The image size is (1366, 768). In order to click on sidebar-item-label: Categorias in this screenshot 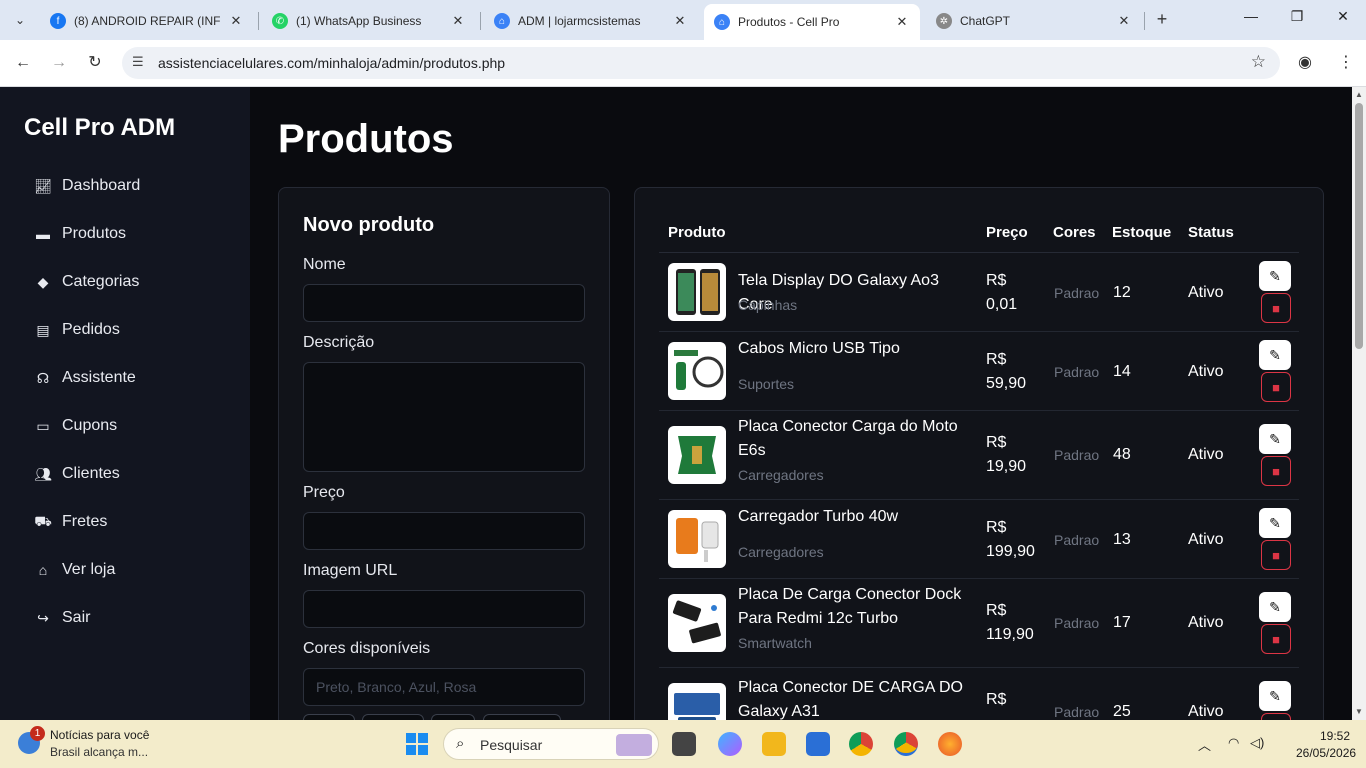, I will do `click(101, 281)`.